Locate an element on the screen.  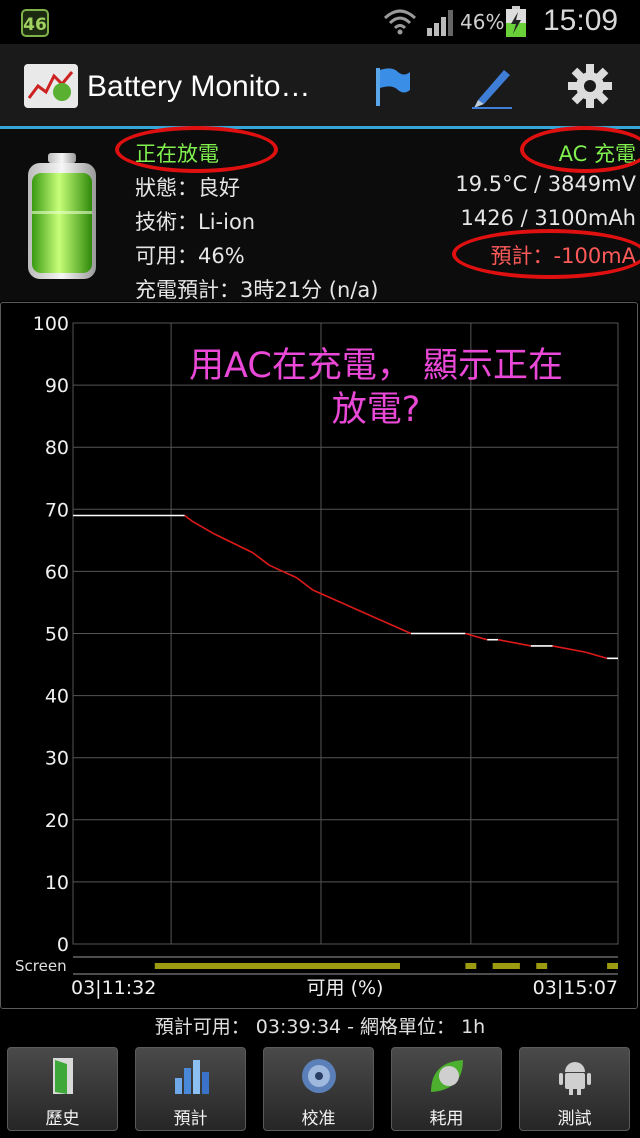
x-axis-end-label: 03|15:07 is located at coordinates (575, 988).